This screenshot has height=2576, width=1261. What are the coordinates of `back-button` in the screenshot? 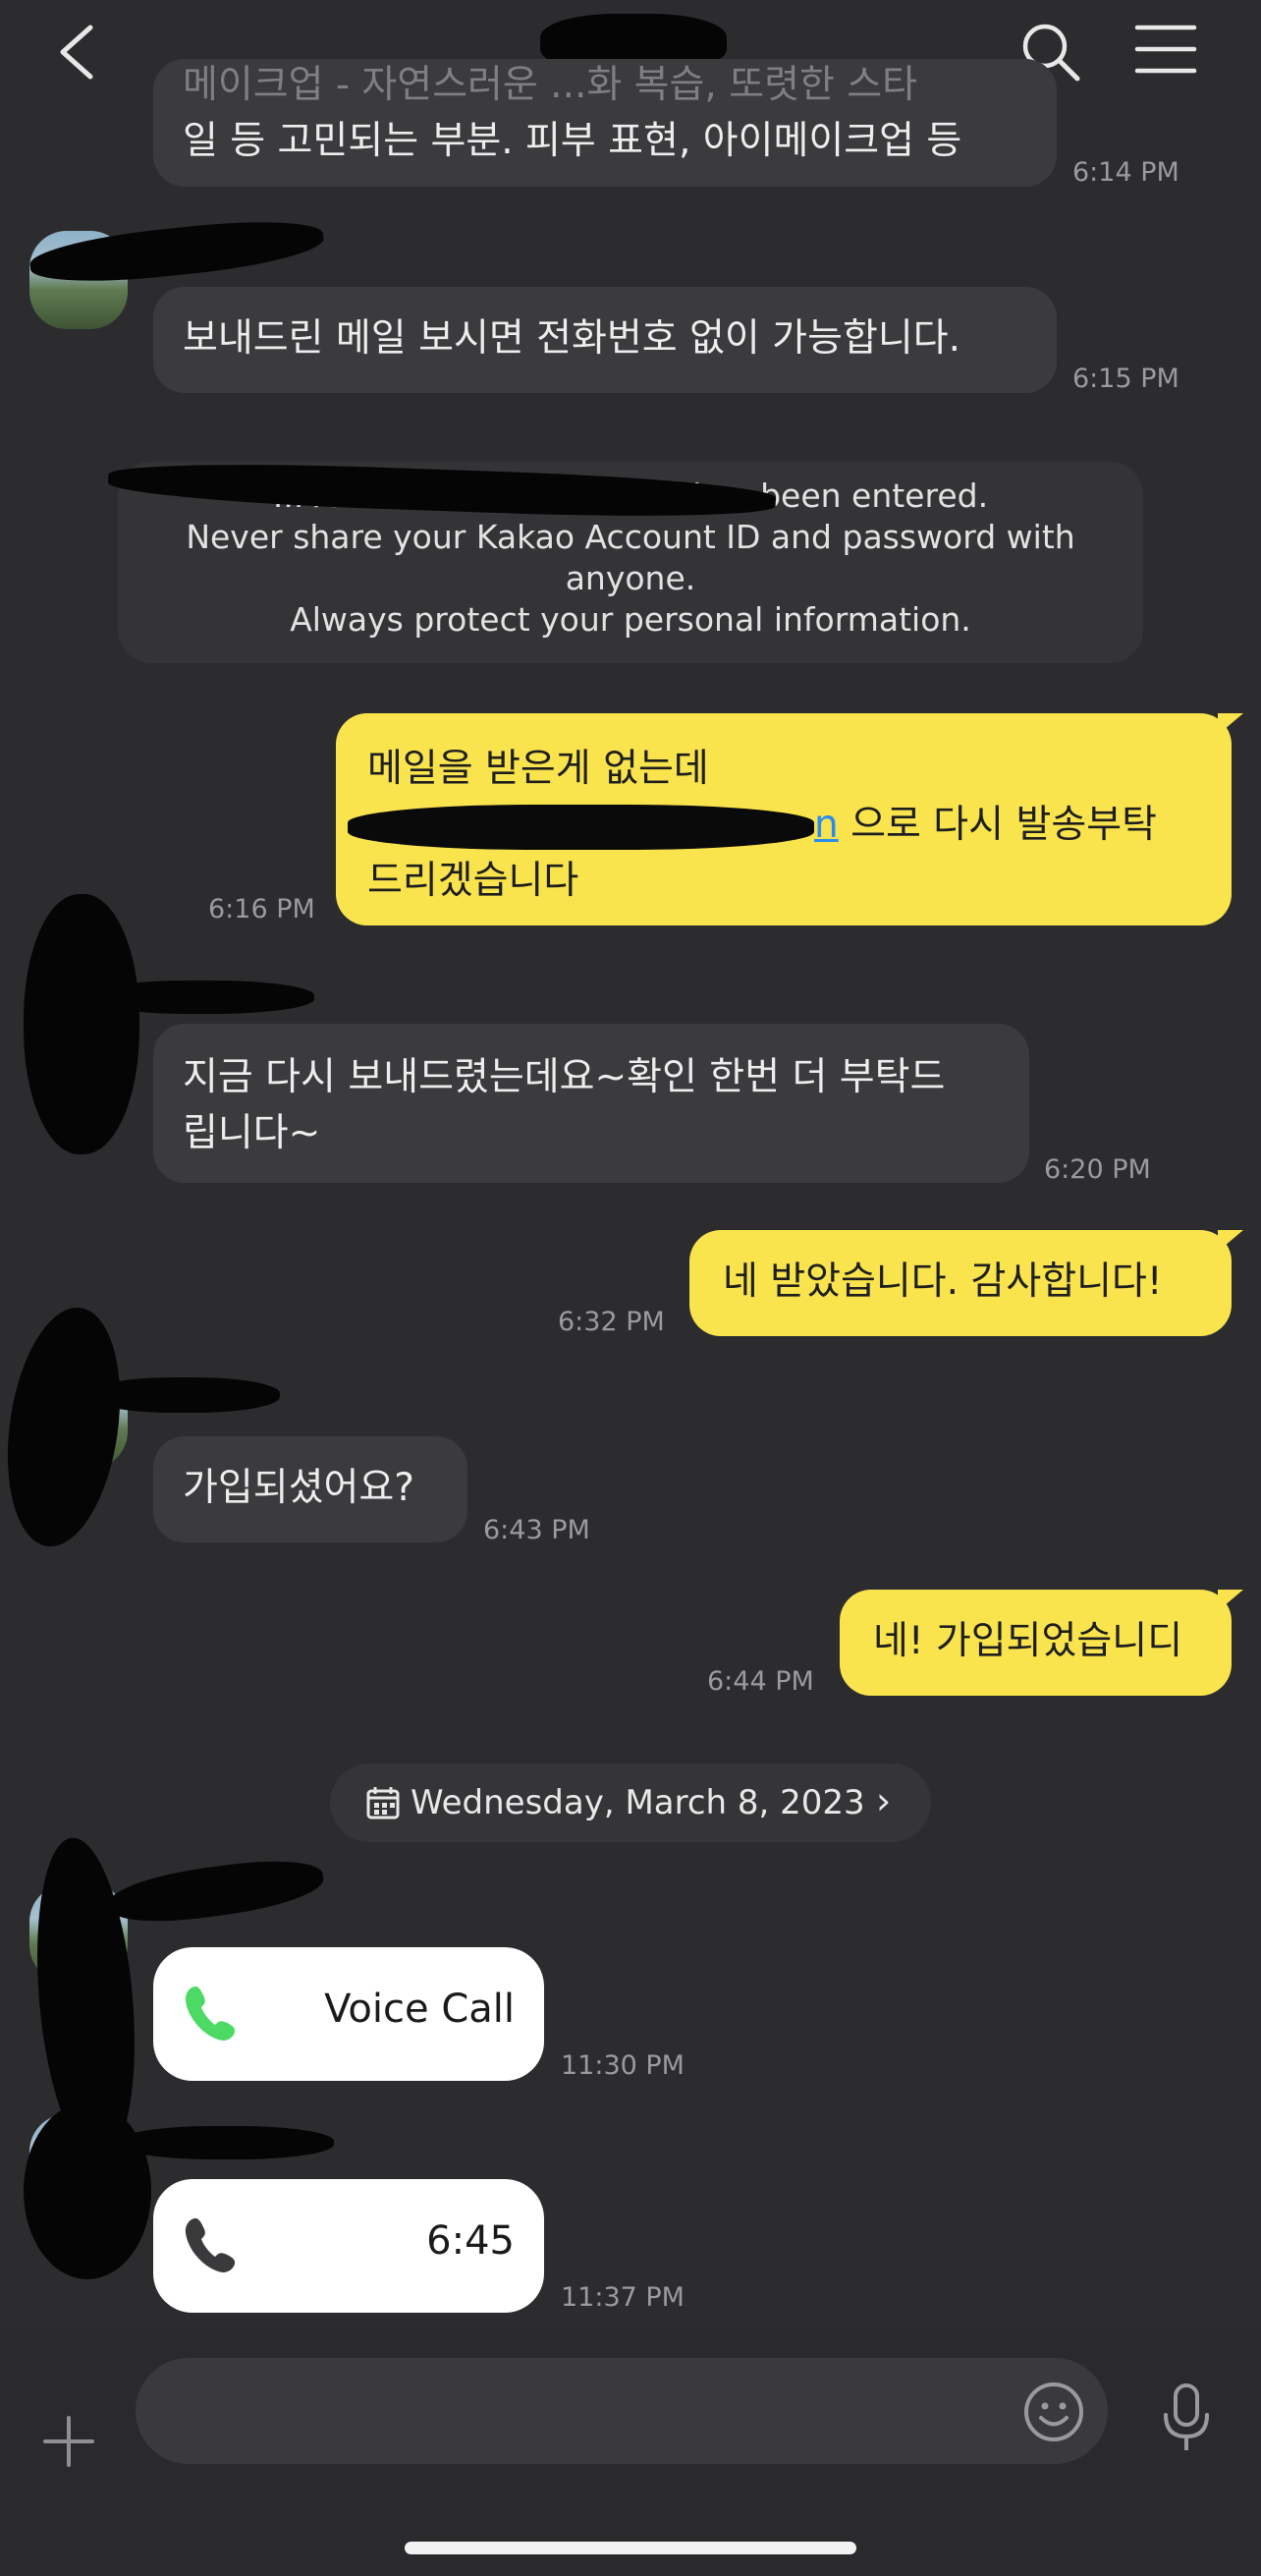 It's located at (78, 52).